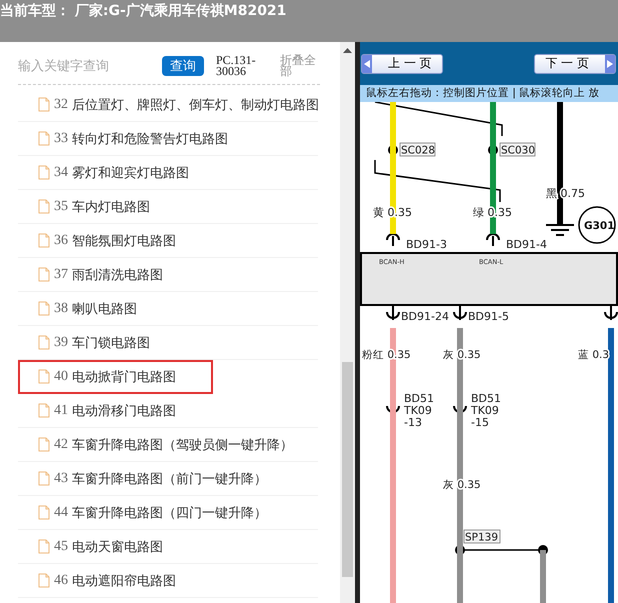  I want to click on connector-label: BD91-4, so click(526, 244).